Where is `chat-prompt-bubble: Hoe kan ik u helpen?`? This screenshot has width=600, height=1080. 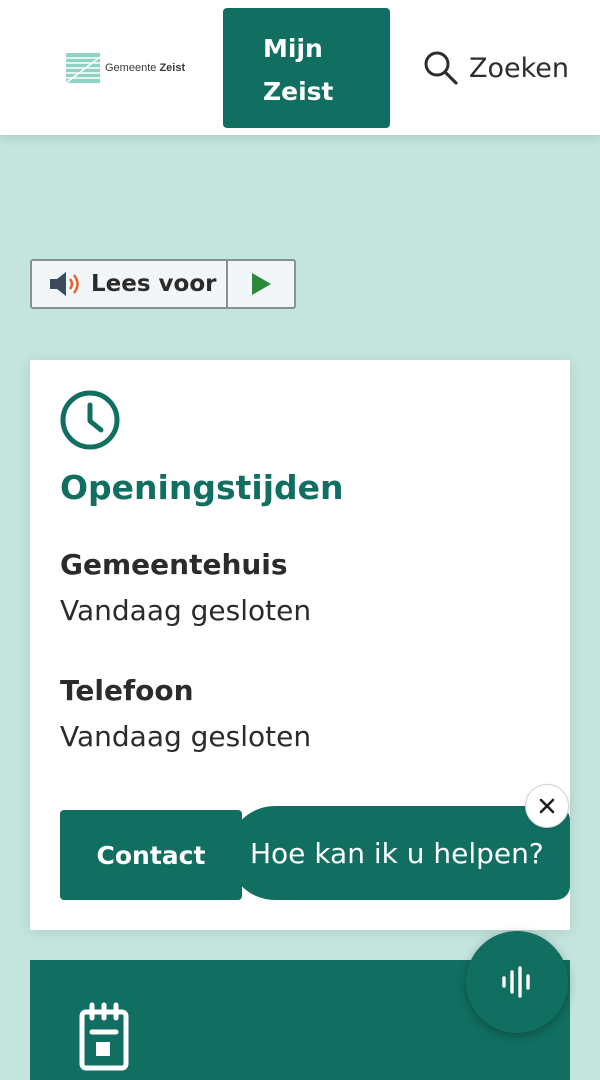 chat-prompt-bubble: Hoe kan ik u helpen? is located at coordinates (399, 853).